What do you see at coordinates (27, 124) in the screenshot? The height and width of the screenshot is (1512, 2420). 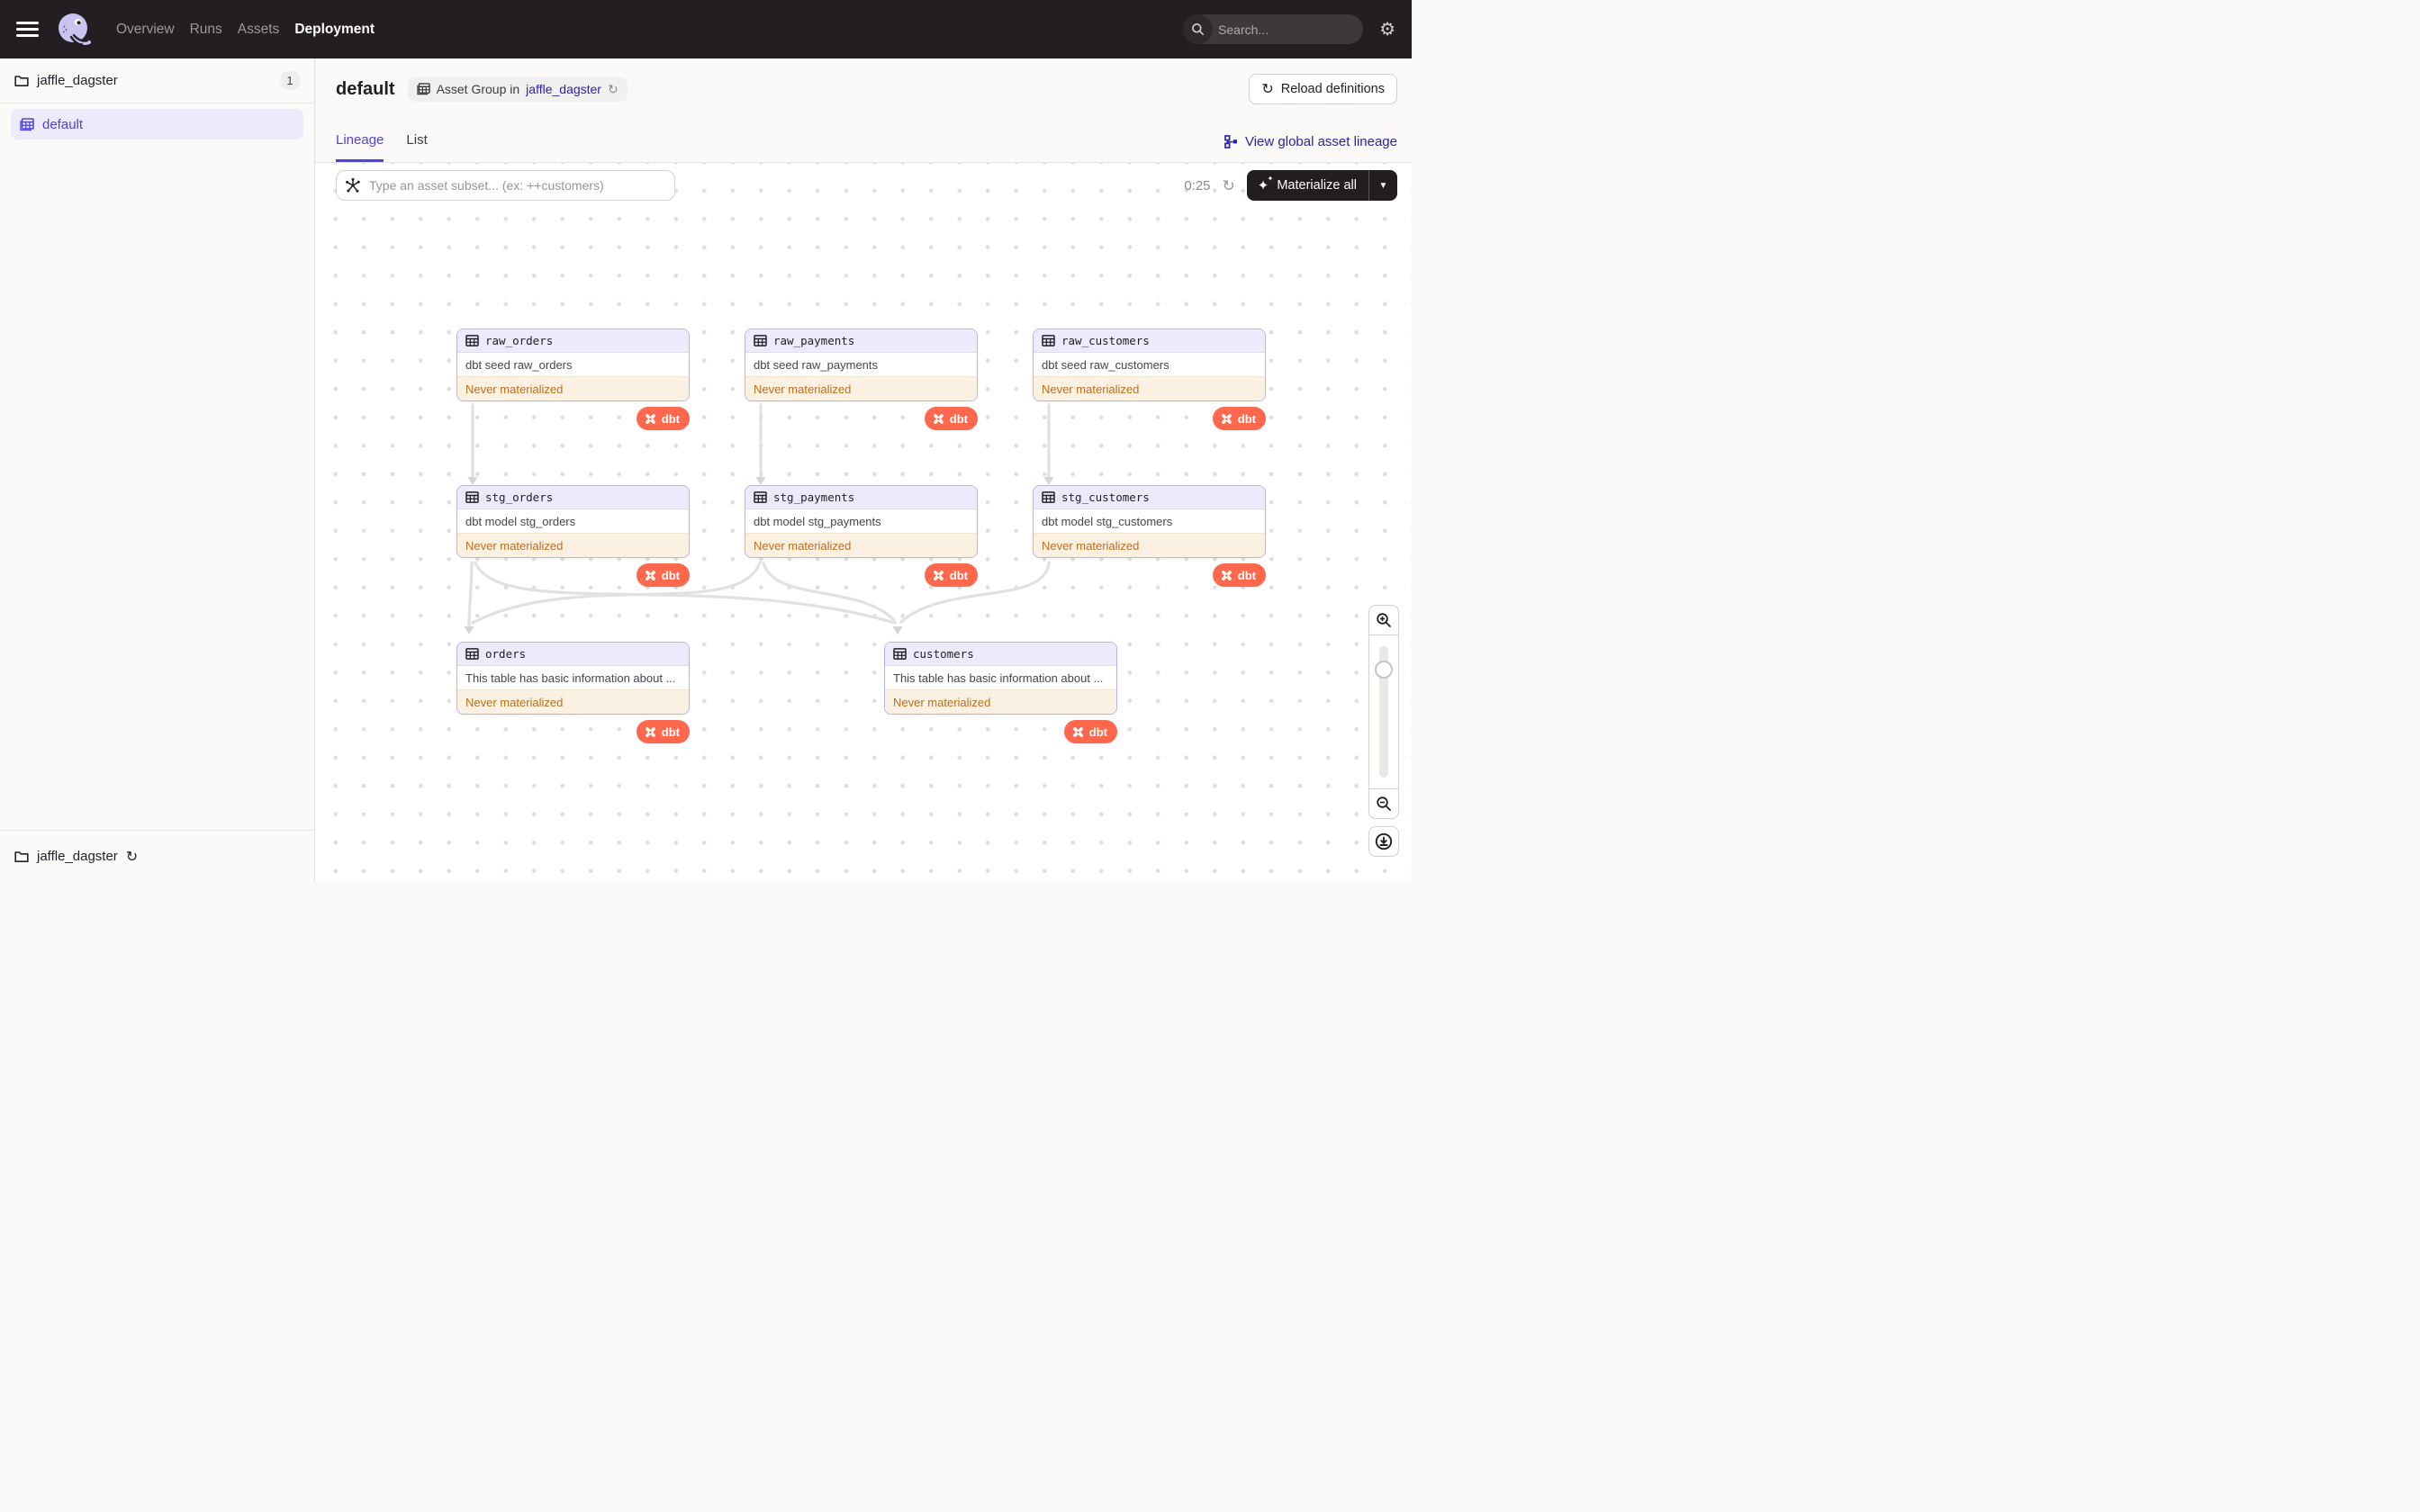 I see `asset-group-icon` at bounding box center [27, 124].